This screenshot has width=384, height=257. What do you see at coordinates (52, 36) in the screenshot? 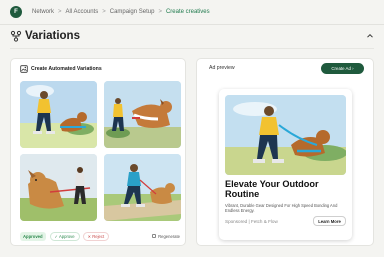
I see `section-title: Variations` at bounding box center [52, 36].